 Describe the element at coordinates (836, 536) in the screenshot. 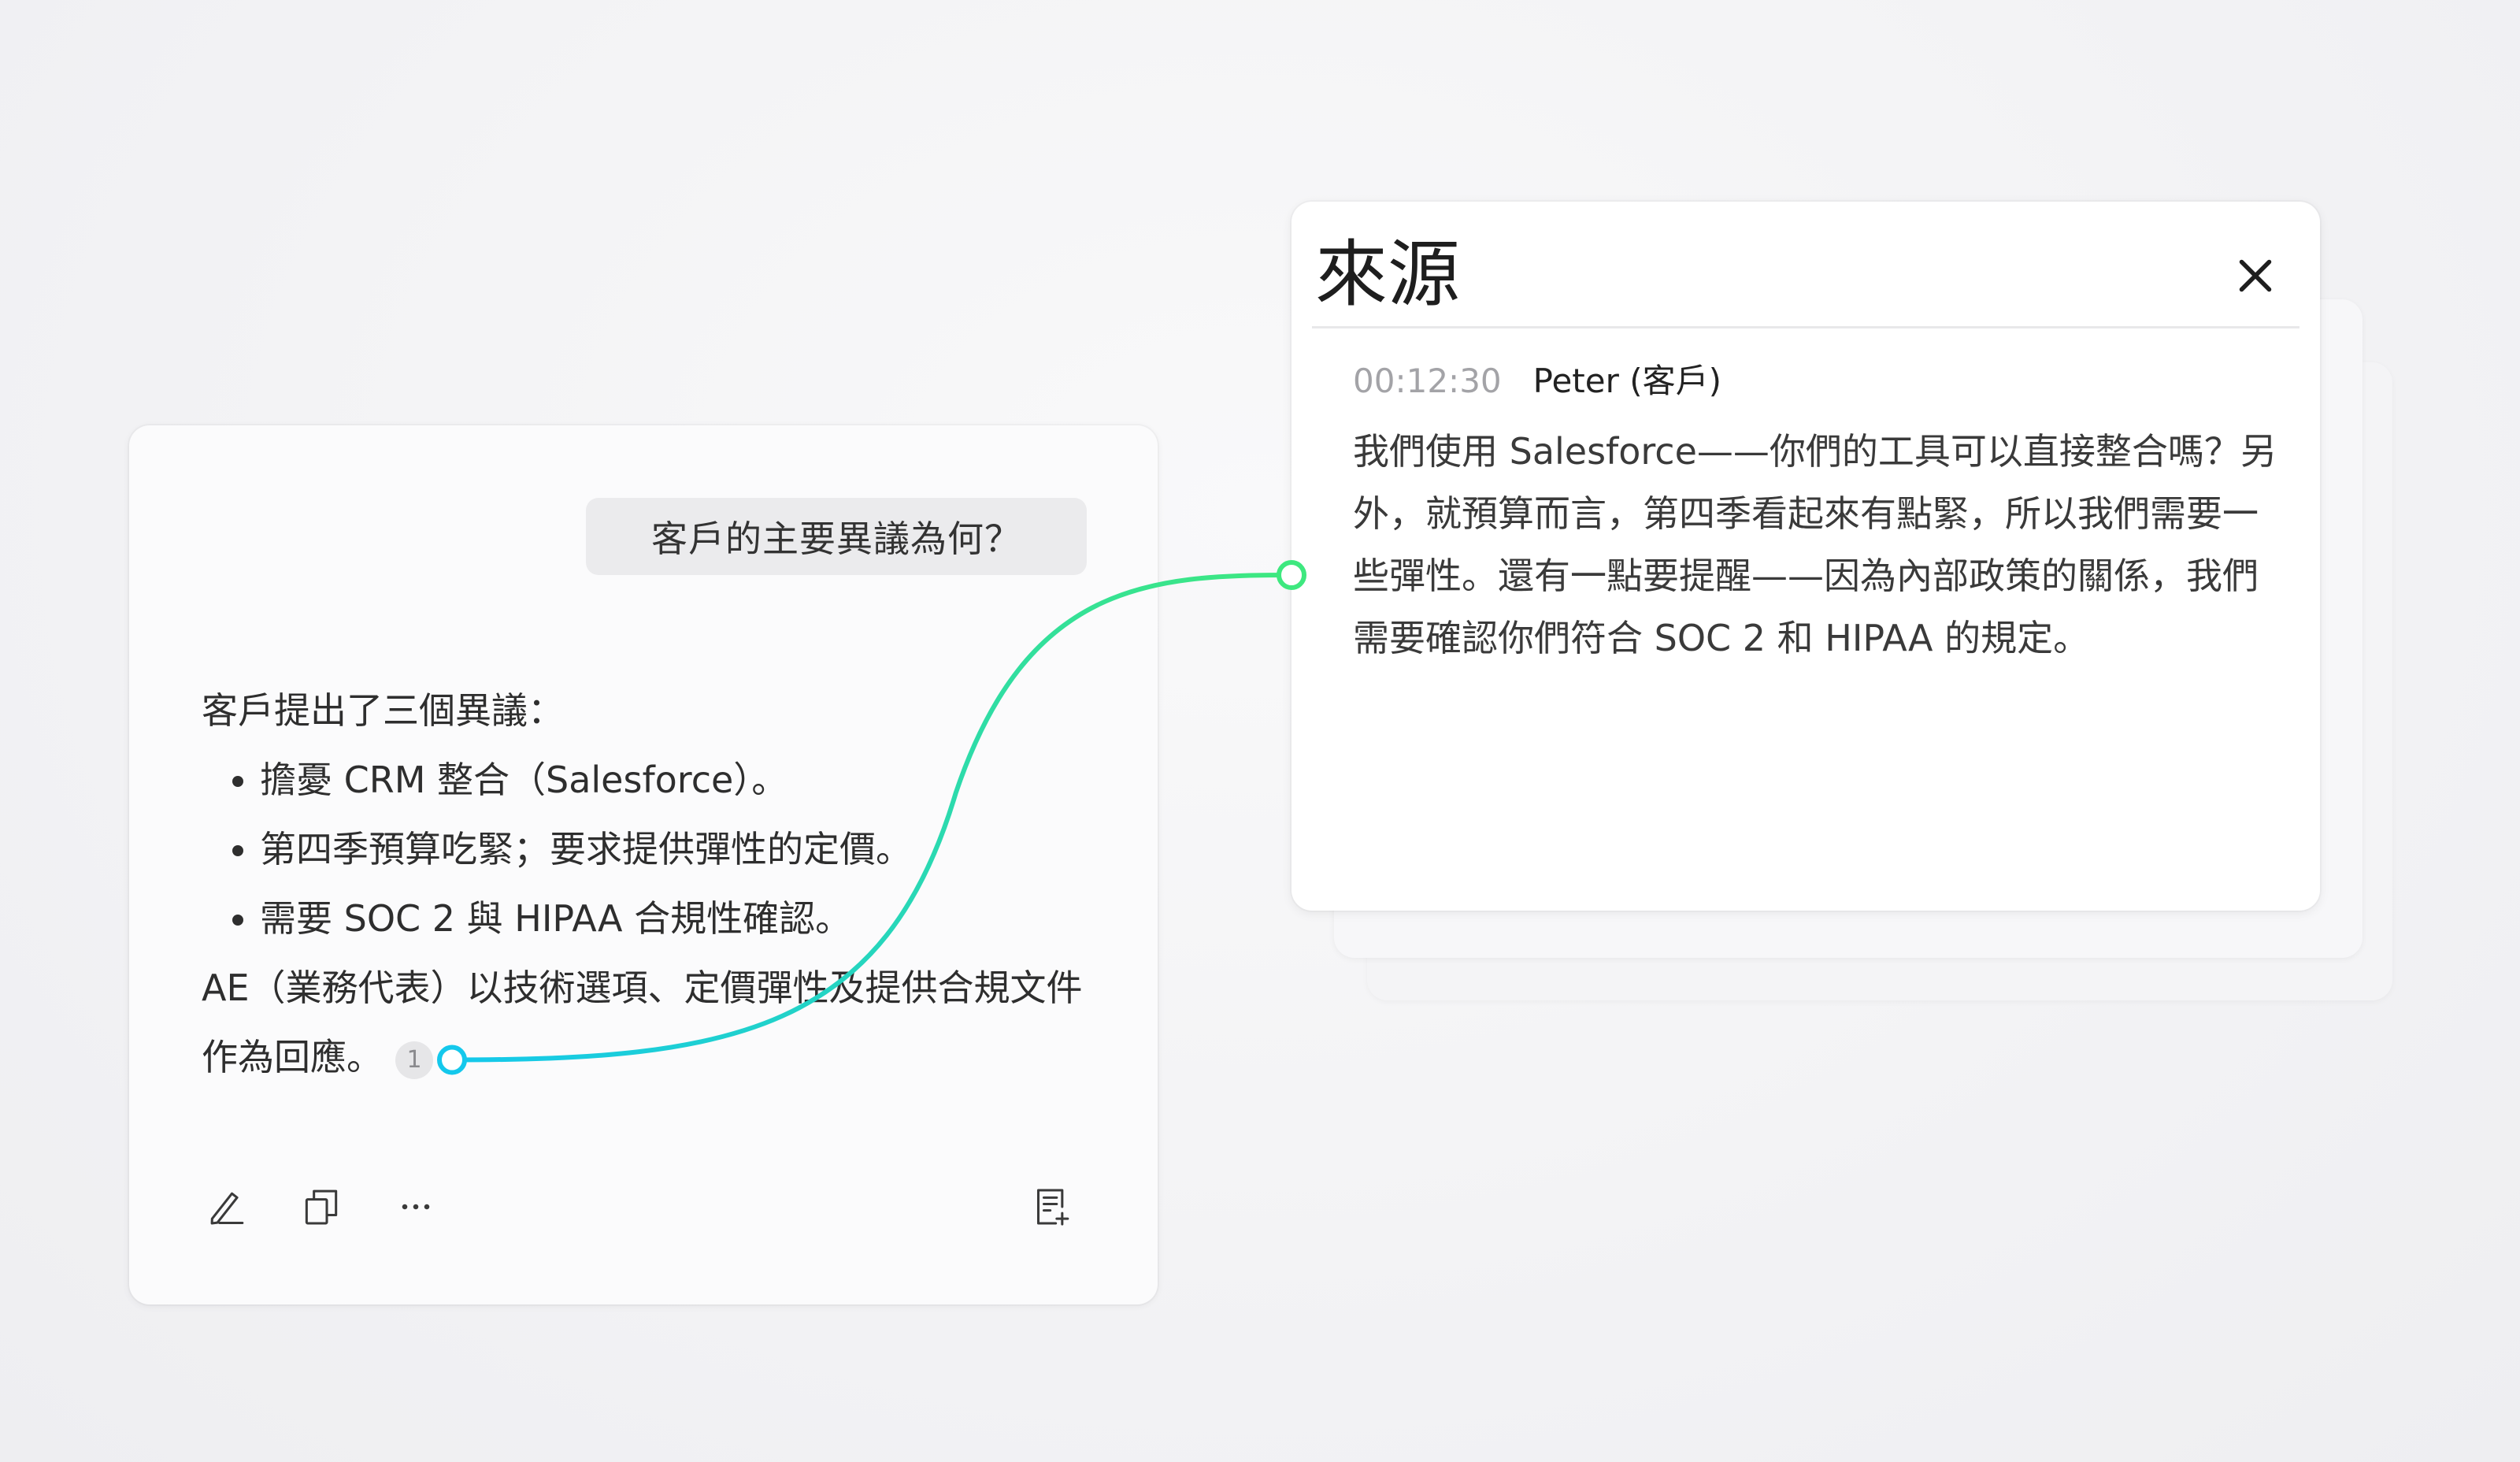

I see `user-question-bubble: 客戶的主要異議為何？` at that location.